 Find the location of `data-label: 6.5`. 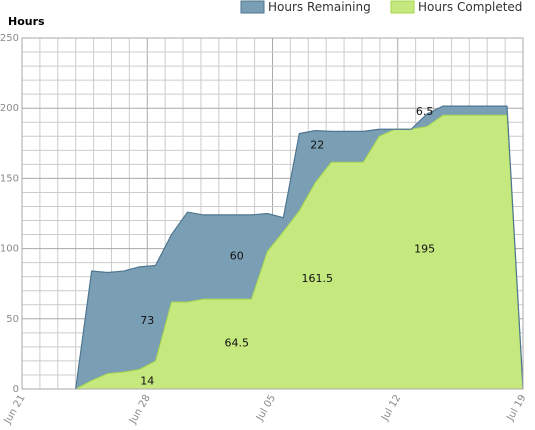

data-label: 6.5 is located at coordinates (425, 111).